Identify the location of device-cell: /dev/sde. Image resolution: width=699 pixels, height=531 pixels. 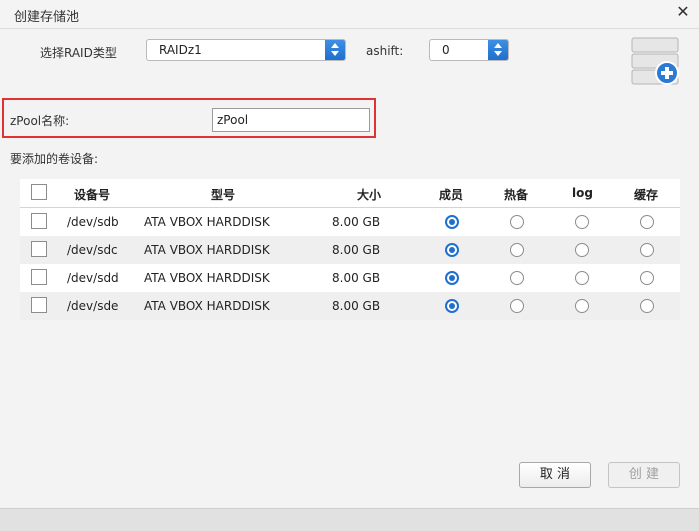
(93, 306).